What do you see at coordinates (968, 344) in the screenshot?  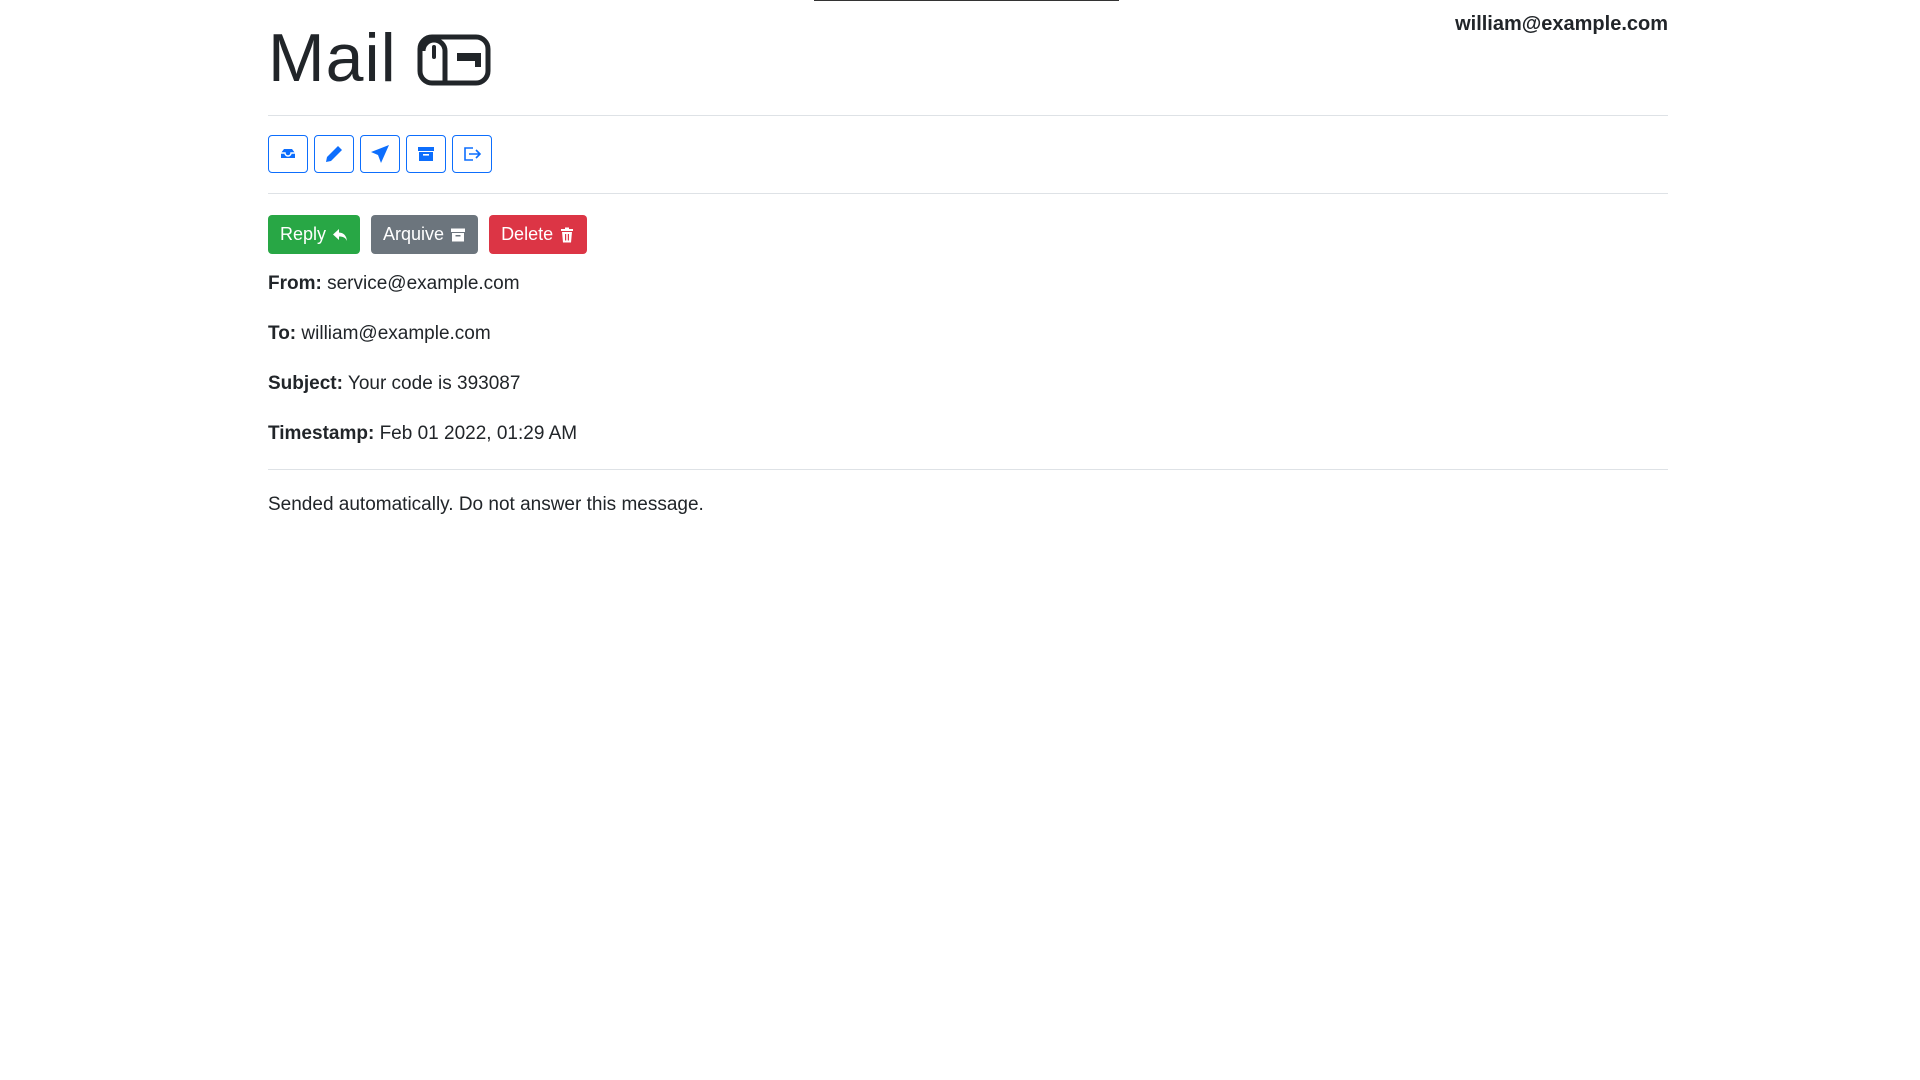 I see `to-row: To: william@example.com` at bounding box center [968, 344].